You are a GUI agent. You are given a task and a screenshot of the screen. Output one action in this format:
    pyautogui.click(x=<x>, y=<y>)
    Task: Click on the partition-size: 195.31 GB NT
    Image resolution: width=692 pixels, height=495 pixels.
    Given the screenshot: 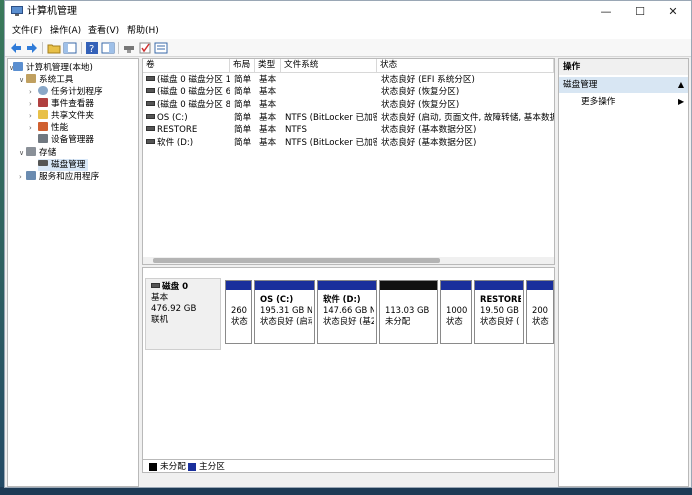 What is the action you would take?
    pyautogui.click(x=286, y=310)
    